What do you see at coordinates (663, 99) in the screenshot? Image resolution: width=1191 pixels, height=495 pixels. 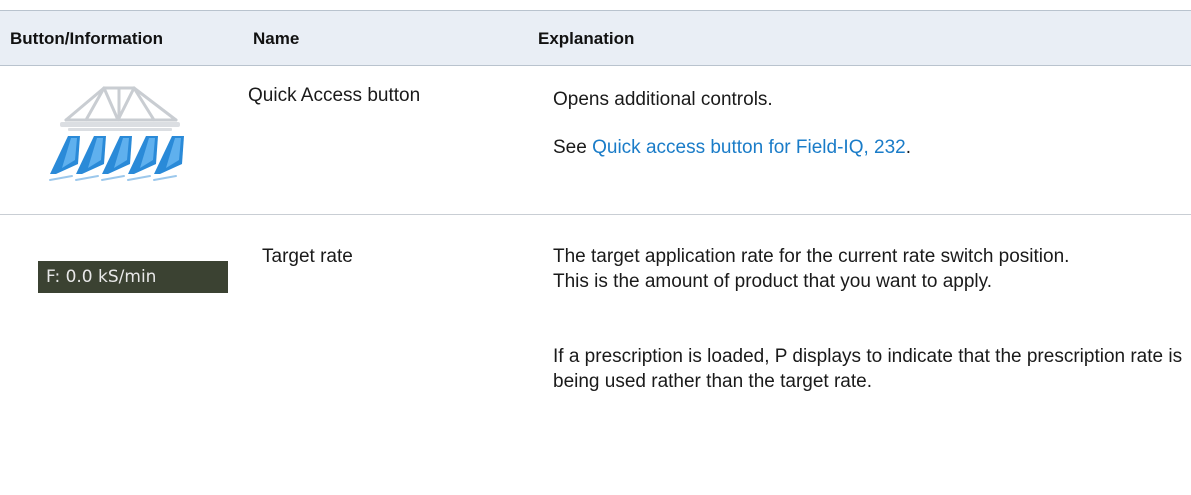 I see `row-explanation: Opens additional controls.` at bounding box center [663, 99].